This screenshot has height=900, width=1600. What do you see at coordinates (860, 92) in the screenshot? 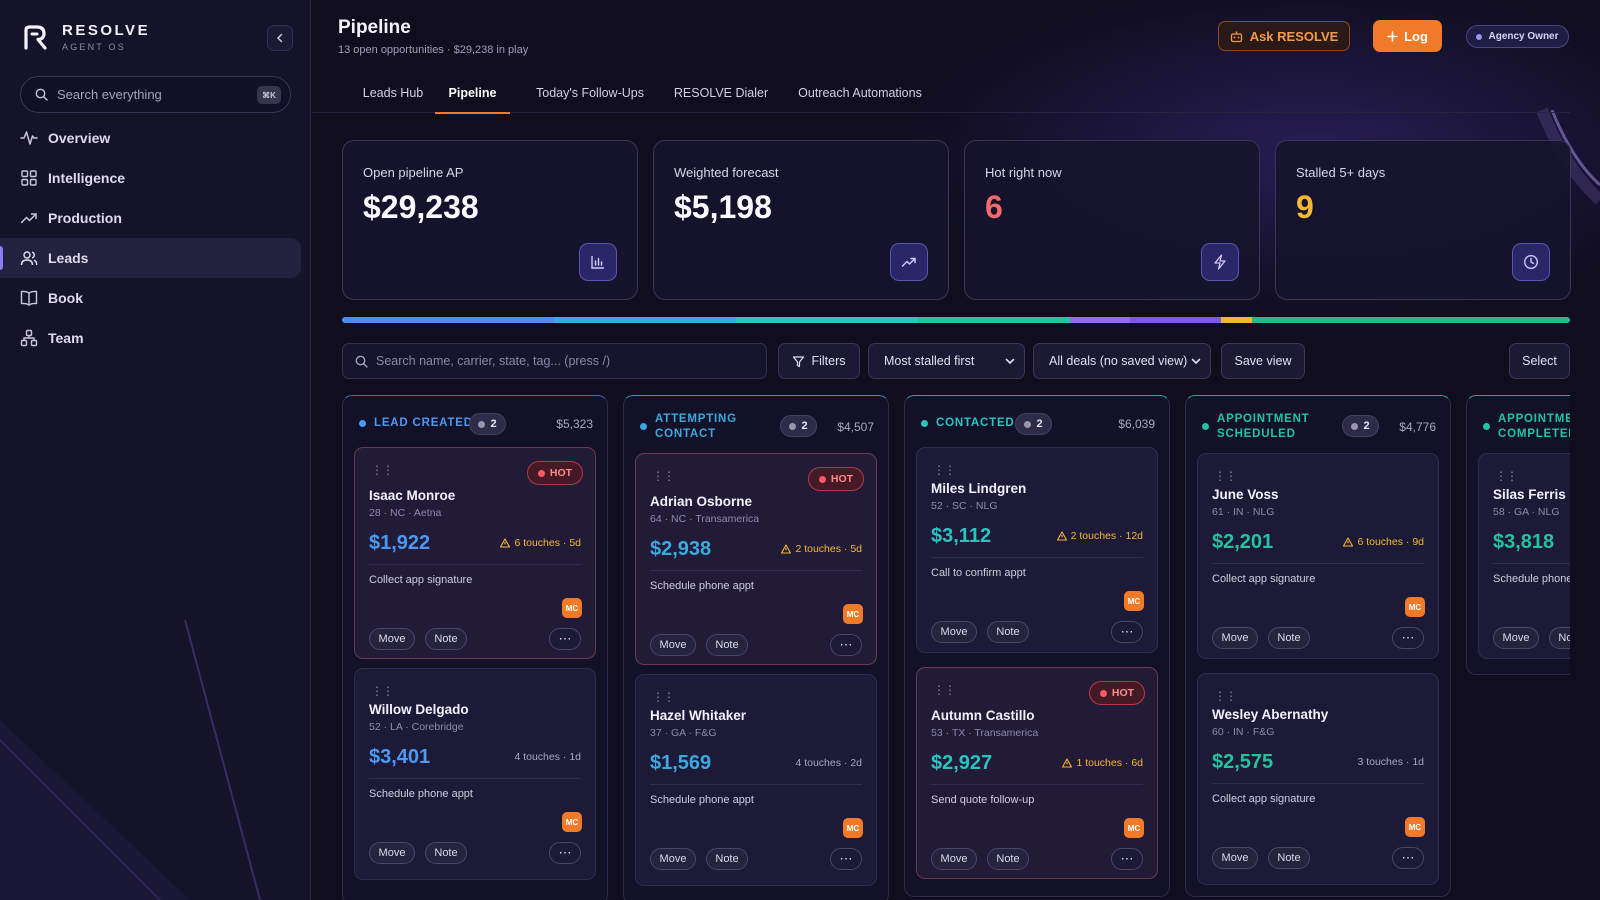
I see `tab-outreach-automations: Outreach Automations` at bounding box center [860, 92].